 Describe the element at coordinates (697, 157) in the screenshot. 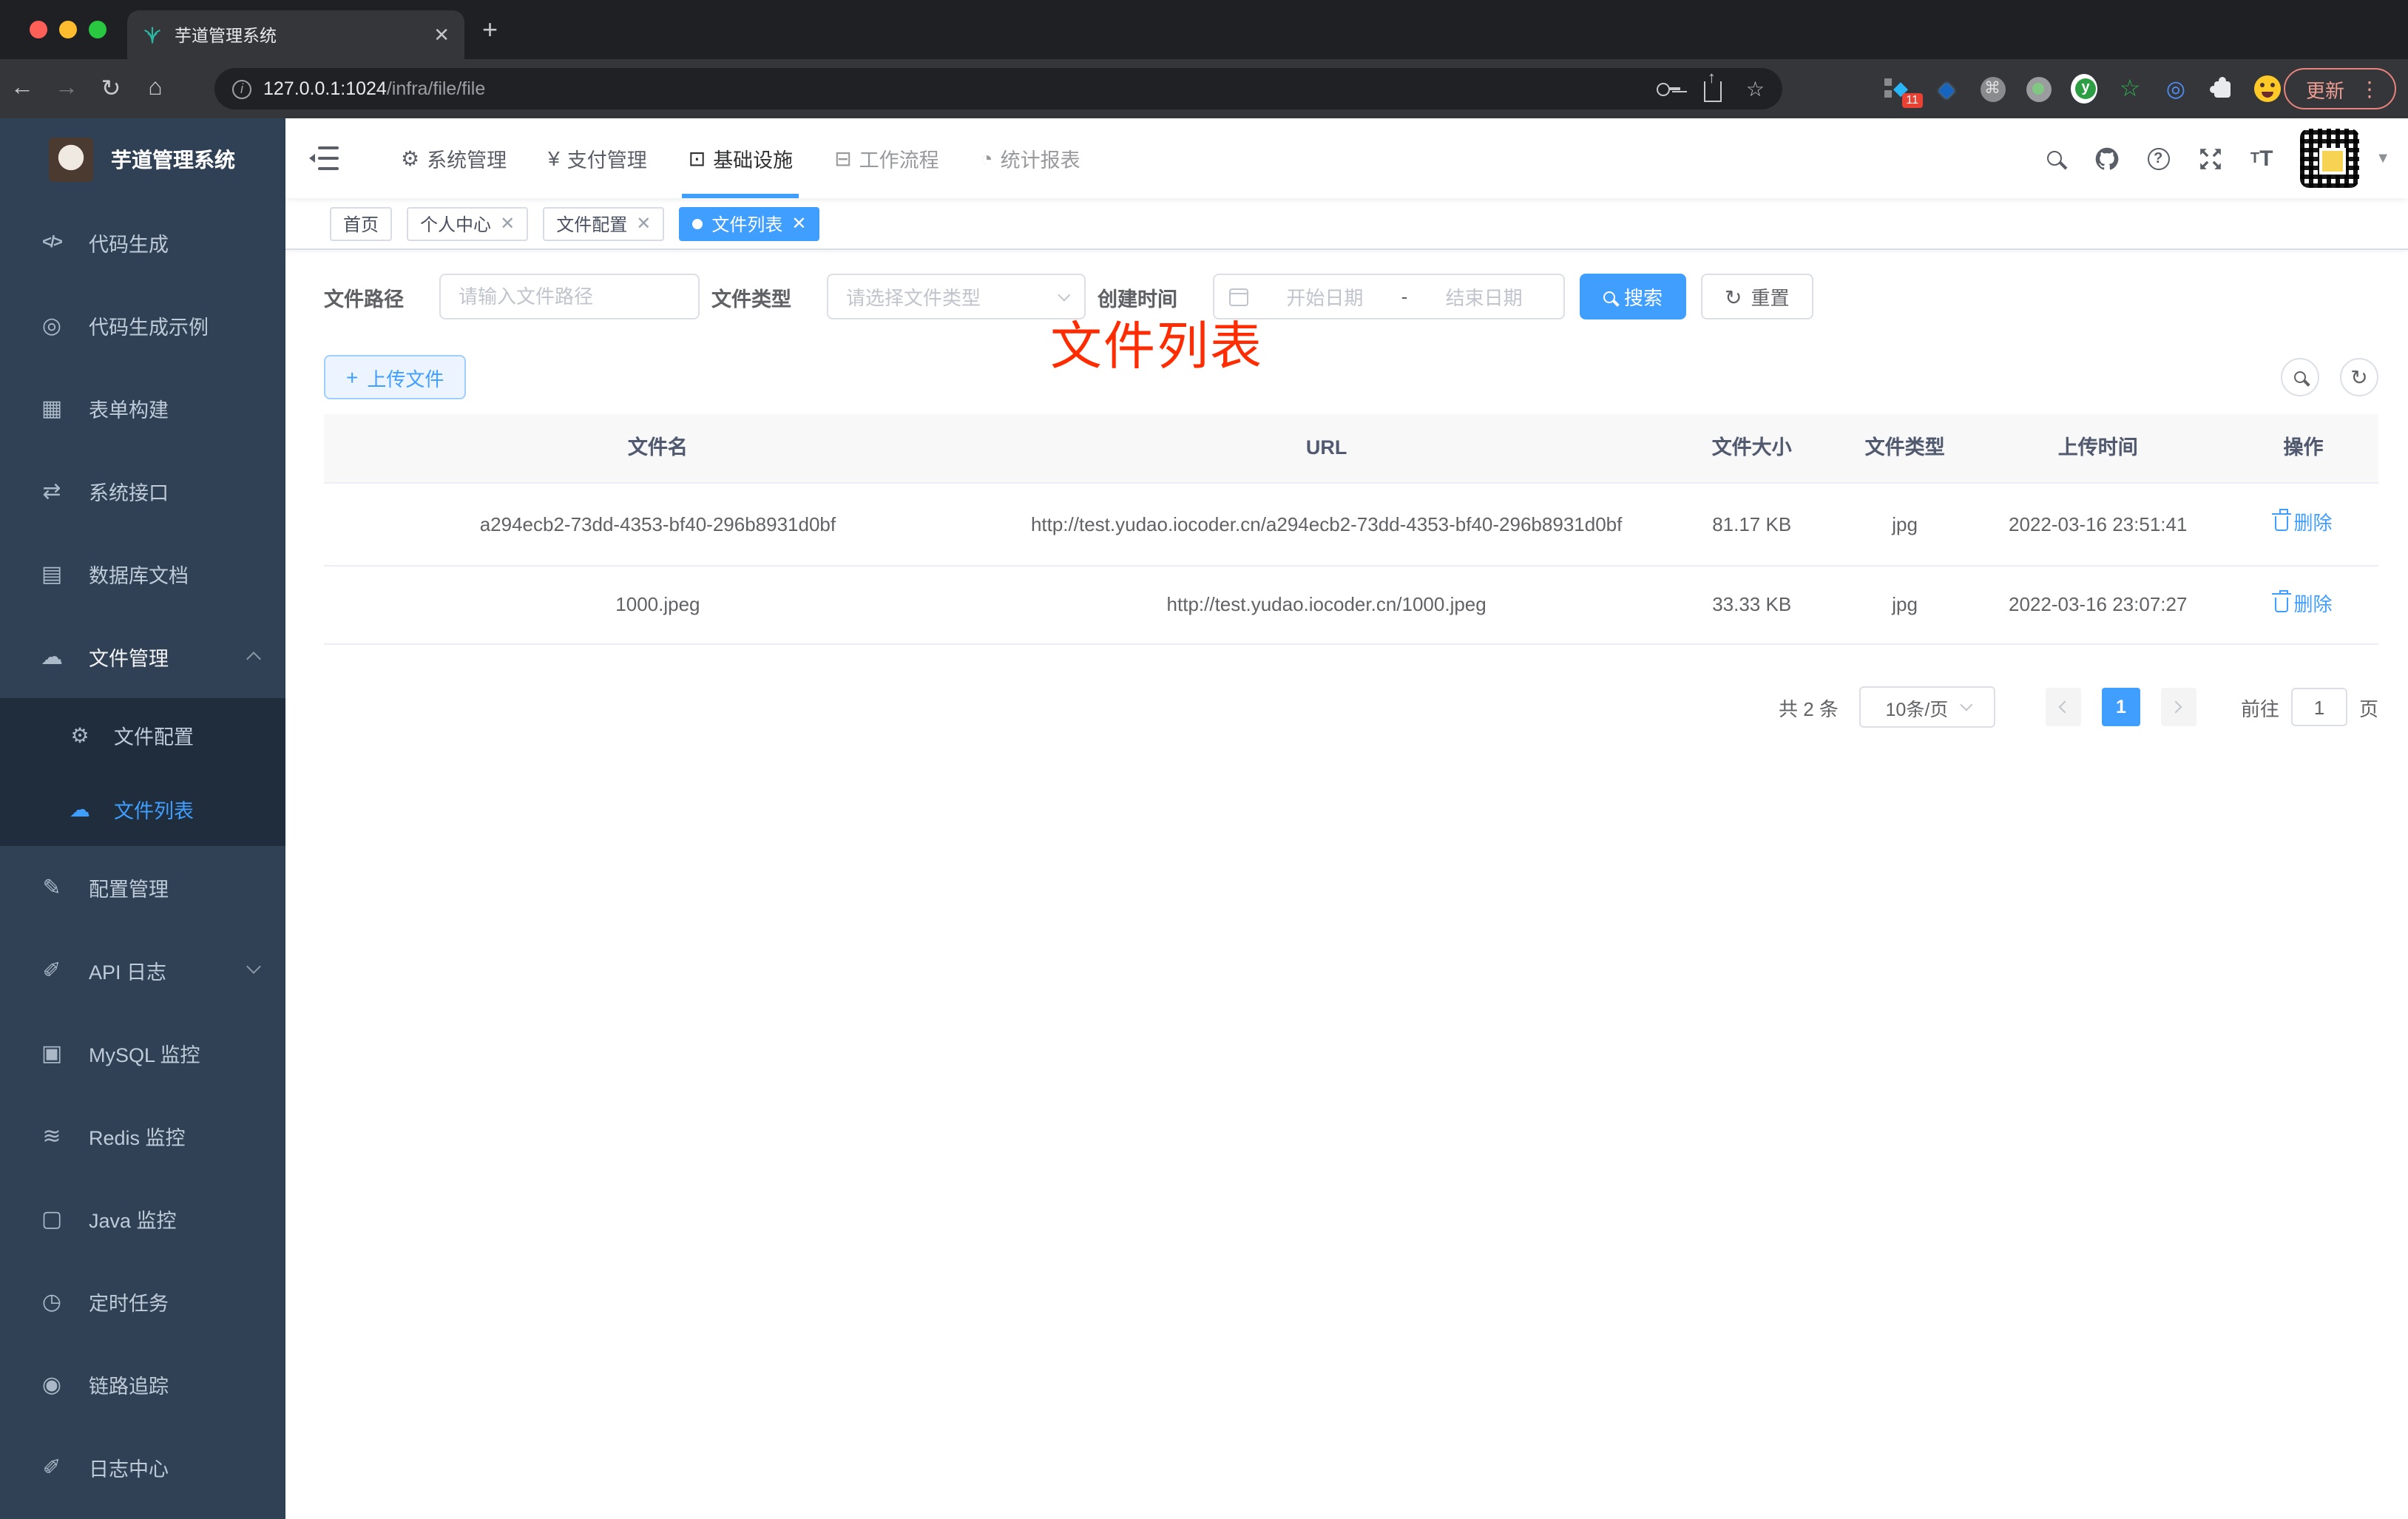

I see `monitor-check-icon: ⊡` at that location.